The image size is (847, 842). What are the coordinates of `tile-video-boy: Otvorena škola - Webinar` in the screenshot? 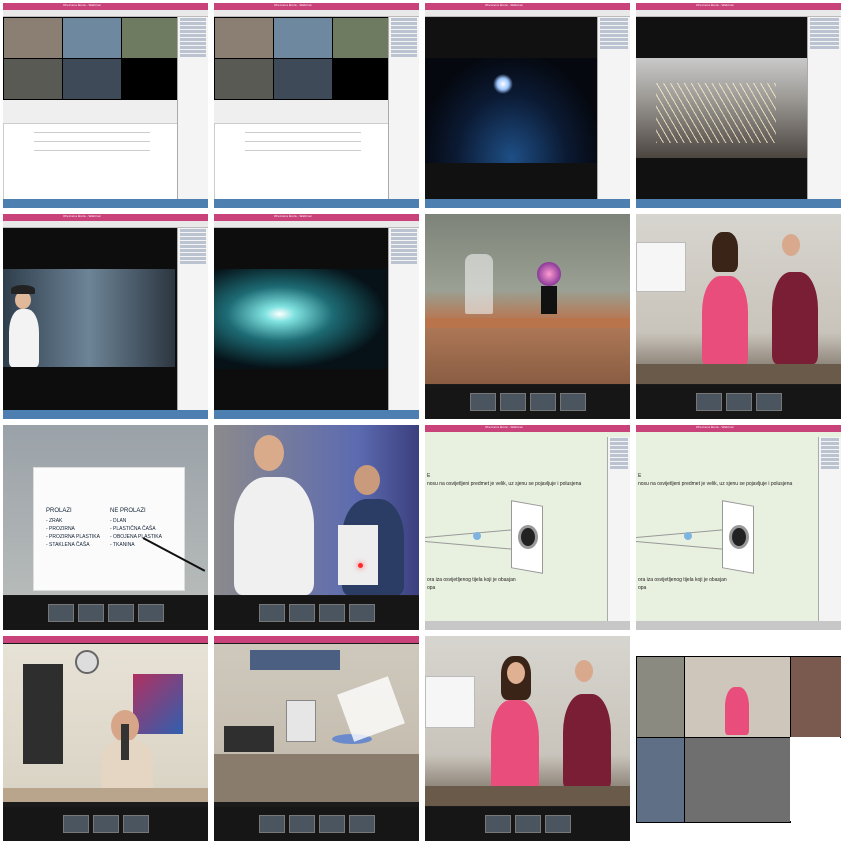 It's located at (105, 316).